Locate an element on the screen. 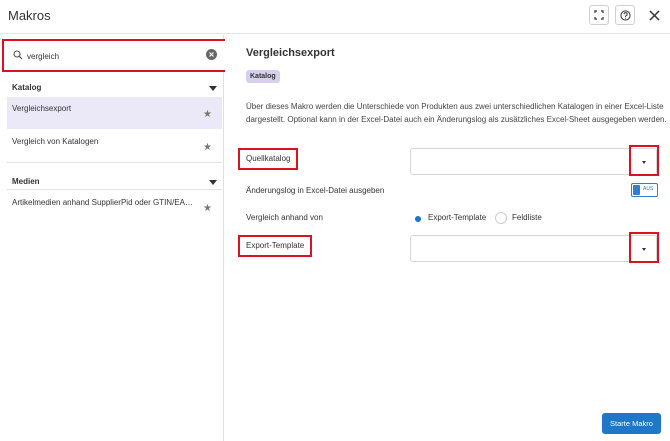 This screenshot has width=670, height=441. list-item-vergleich-von-katalogen: Vergleich von Katalogen ★ is located at coordinates (114, 146).